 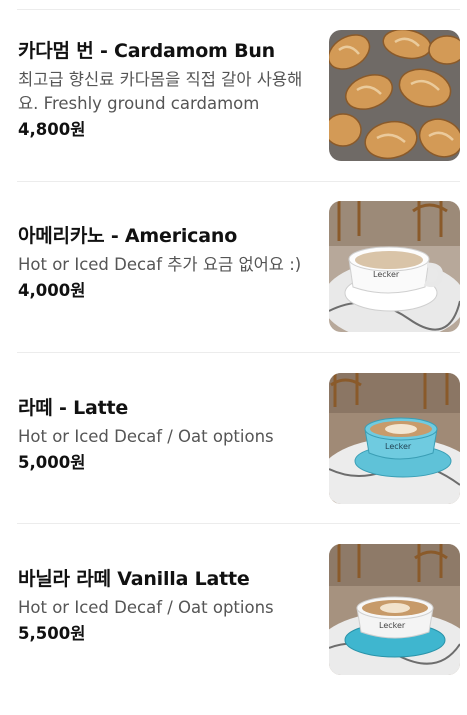 What do you see at coordinates (73, 408) in the screenshot?
I see `menu-item-title: 라떼 - Latte` at bounding box center [73, 408].